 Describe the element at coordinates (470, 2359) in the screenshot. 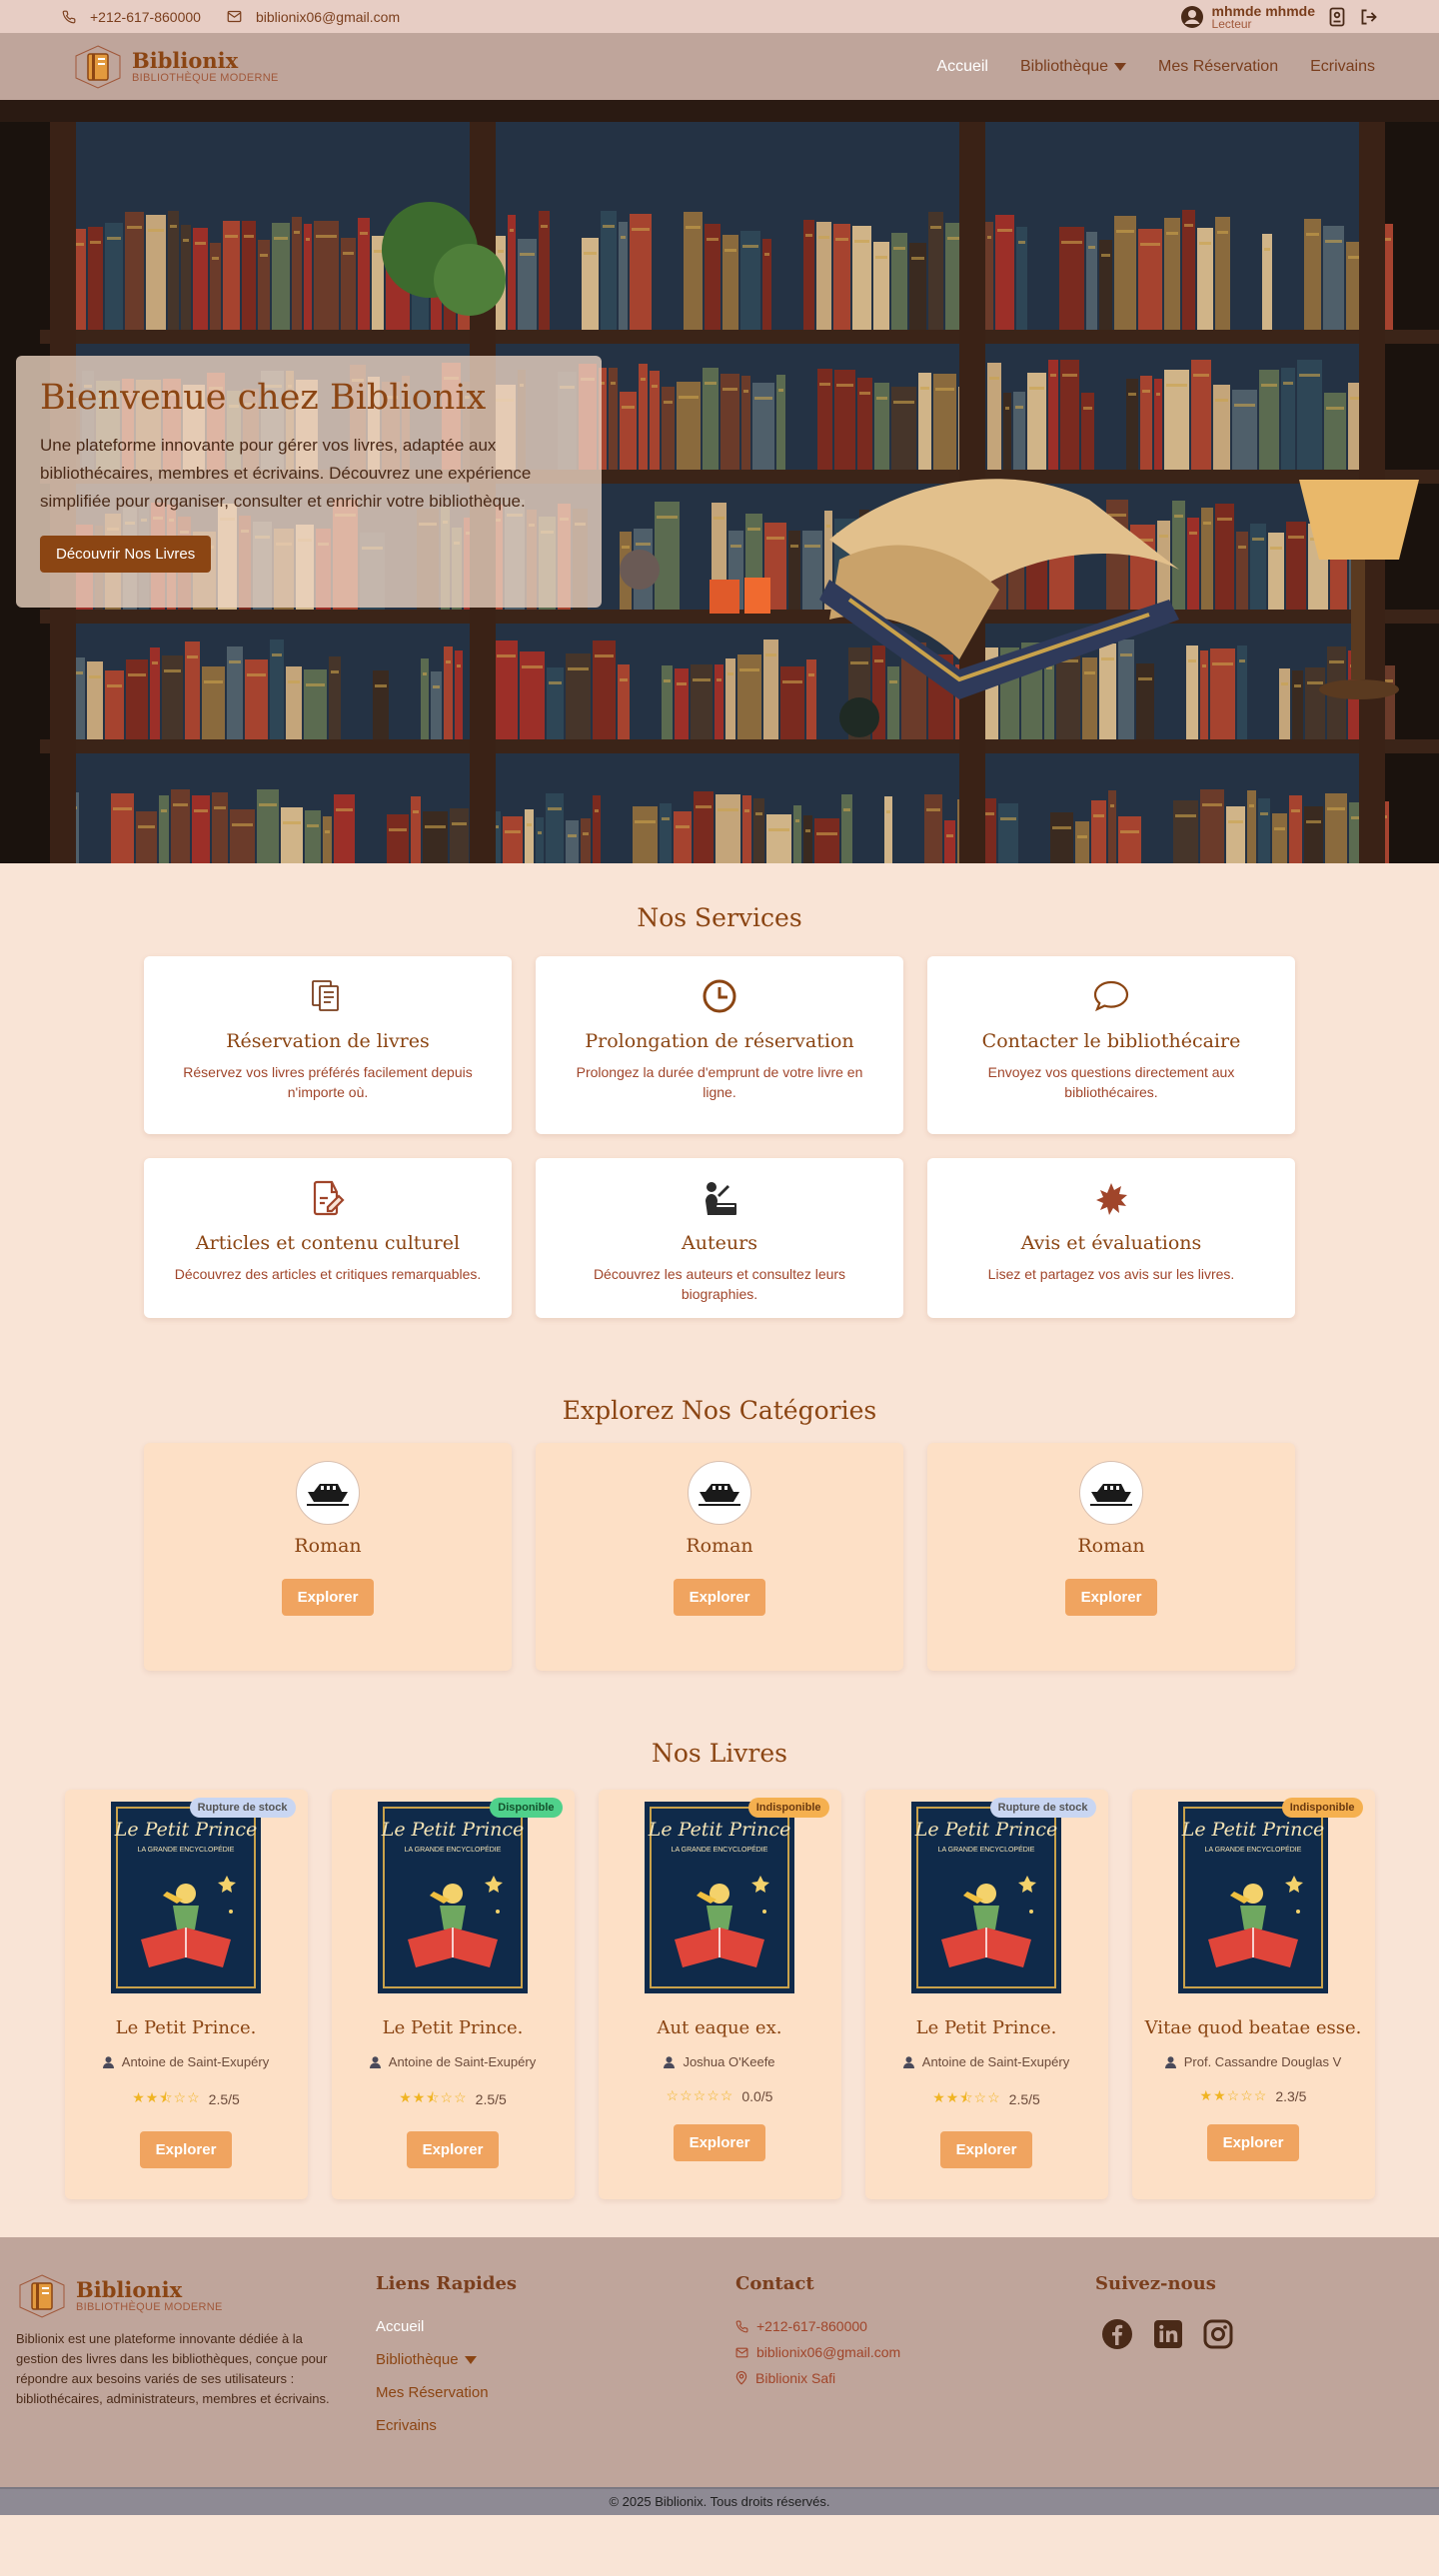

I see `caret-down-icon` at that location.